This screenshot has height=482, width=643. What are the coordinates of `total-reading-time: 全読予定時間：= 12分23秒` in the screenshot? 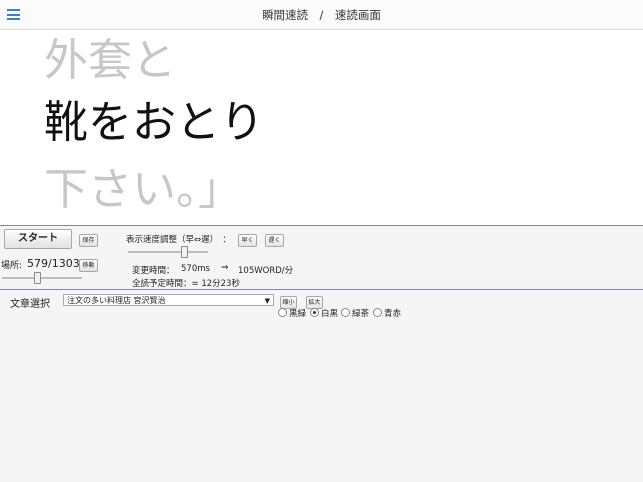 It's located at (186, 284).